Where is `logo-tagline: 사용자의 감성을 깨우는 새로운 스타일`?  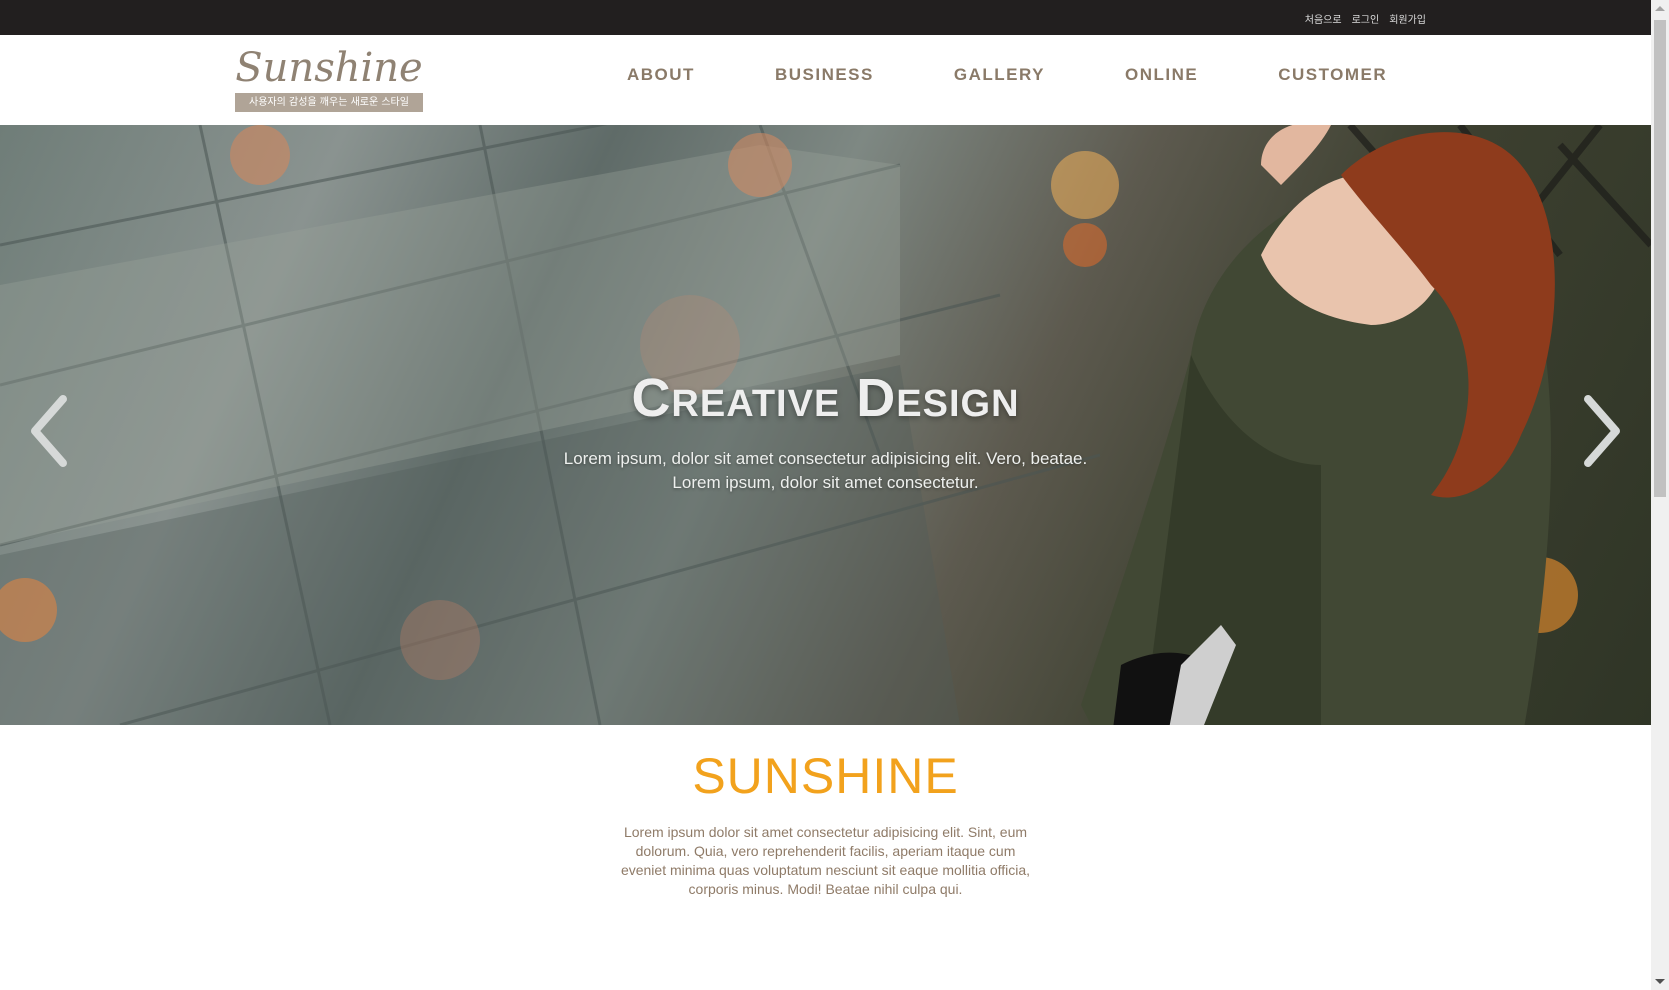
logo-tagline: 사용자의 감성을 깨우는 새로운 스타일 is located at coordinates (329, 102).